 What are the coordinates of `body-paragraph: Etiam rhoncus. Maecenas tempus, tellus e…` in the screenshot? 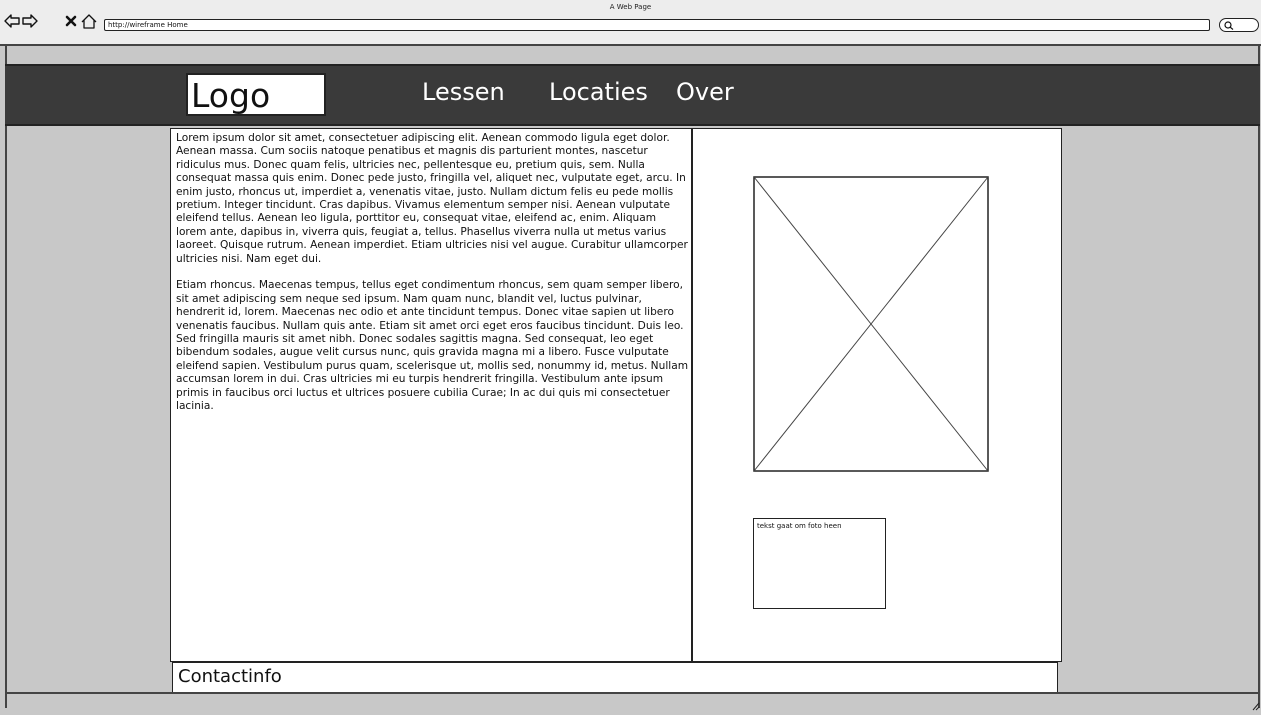 It's located at (432, 346).